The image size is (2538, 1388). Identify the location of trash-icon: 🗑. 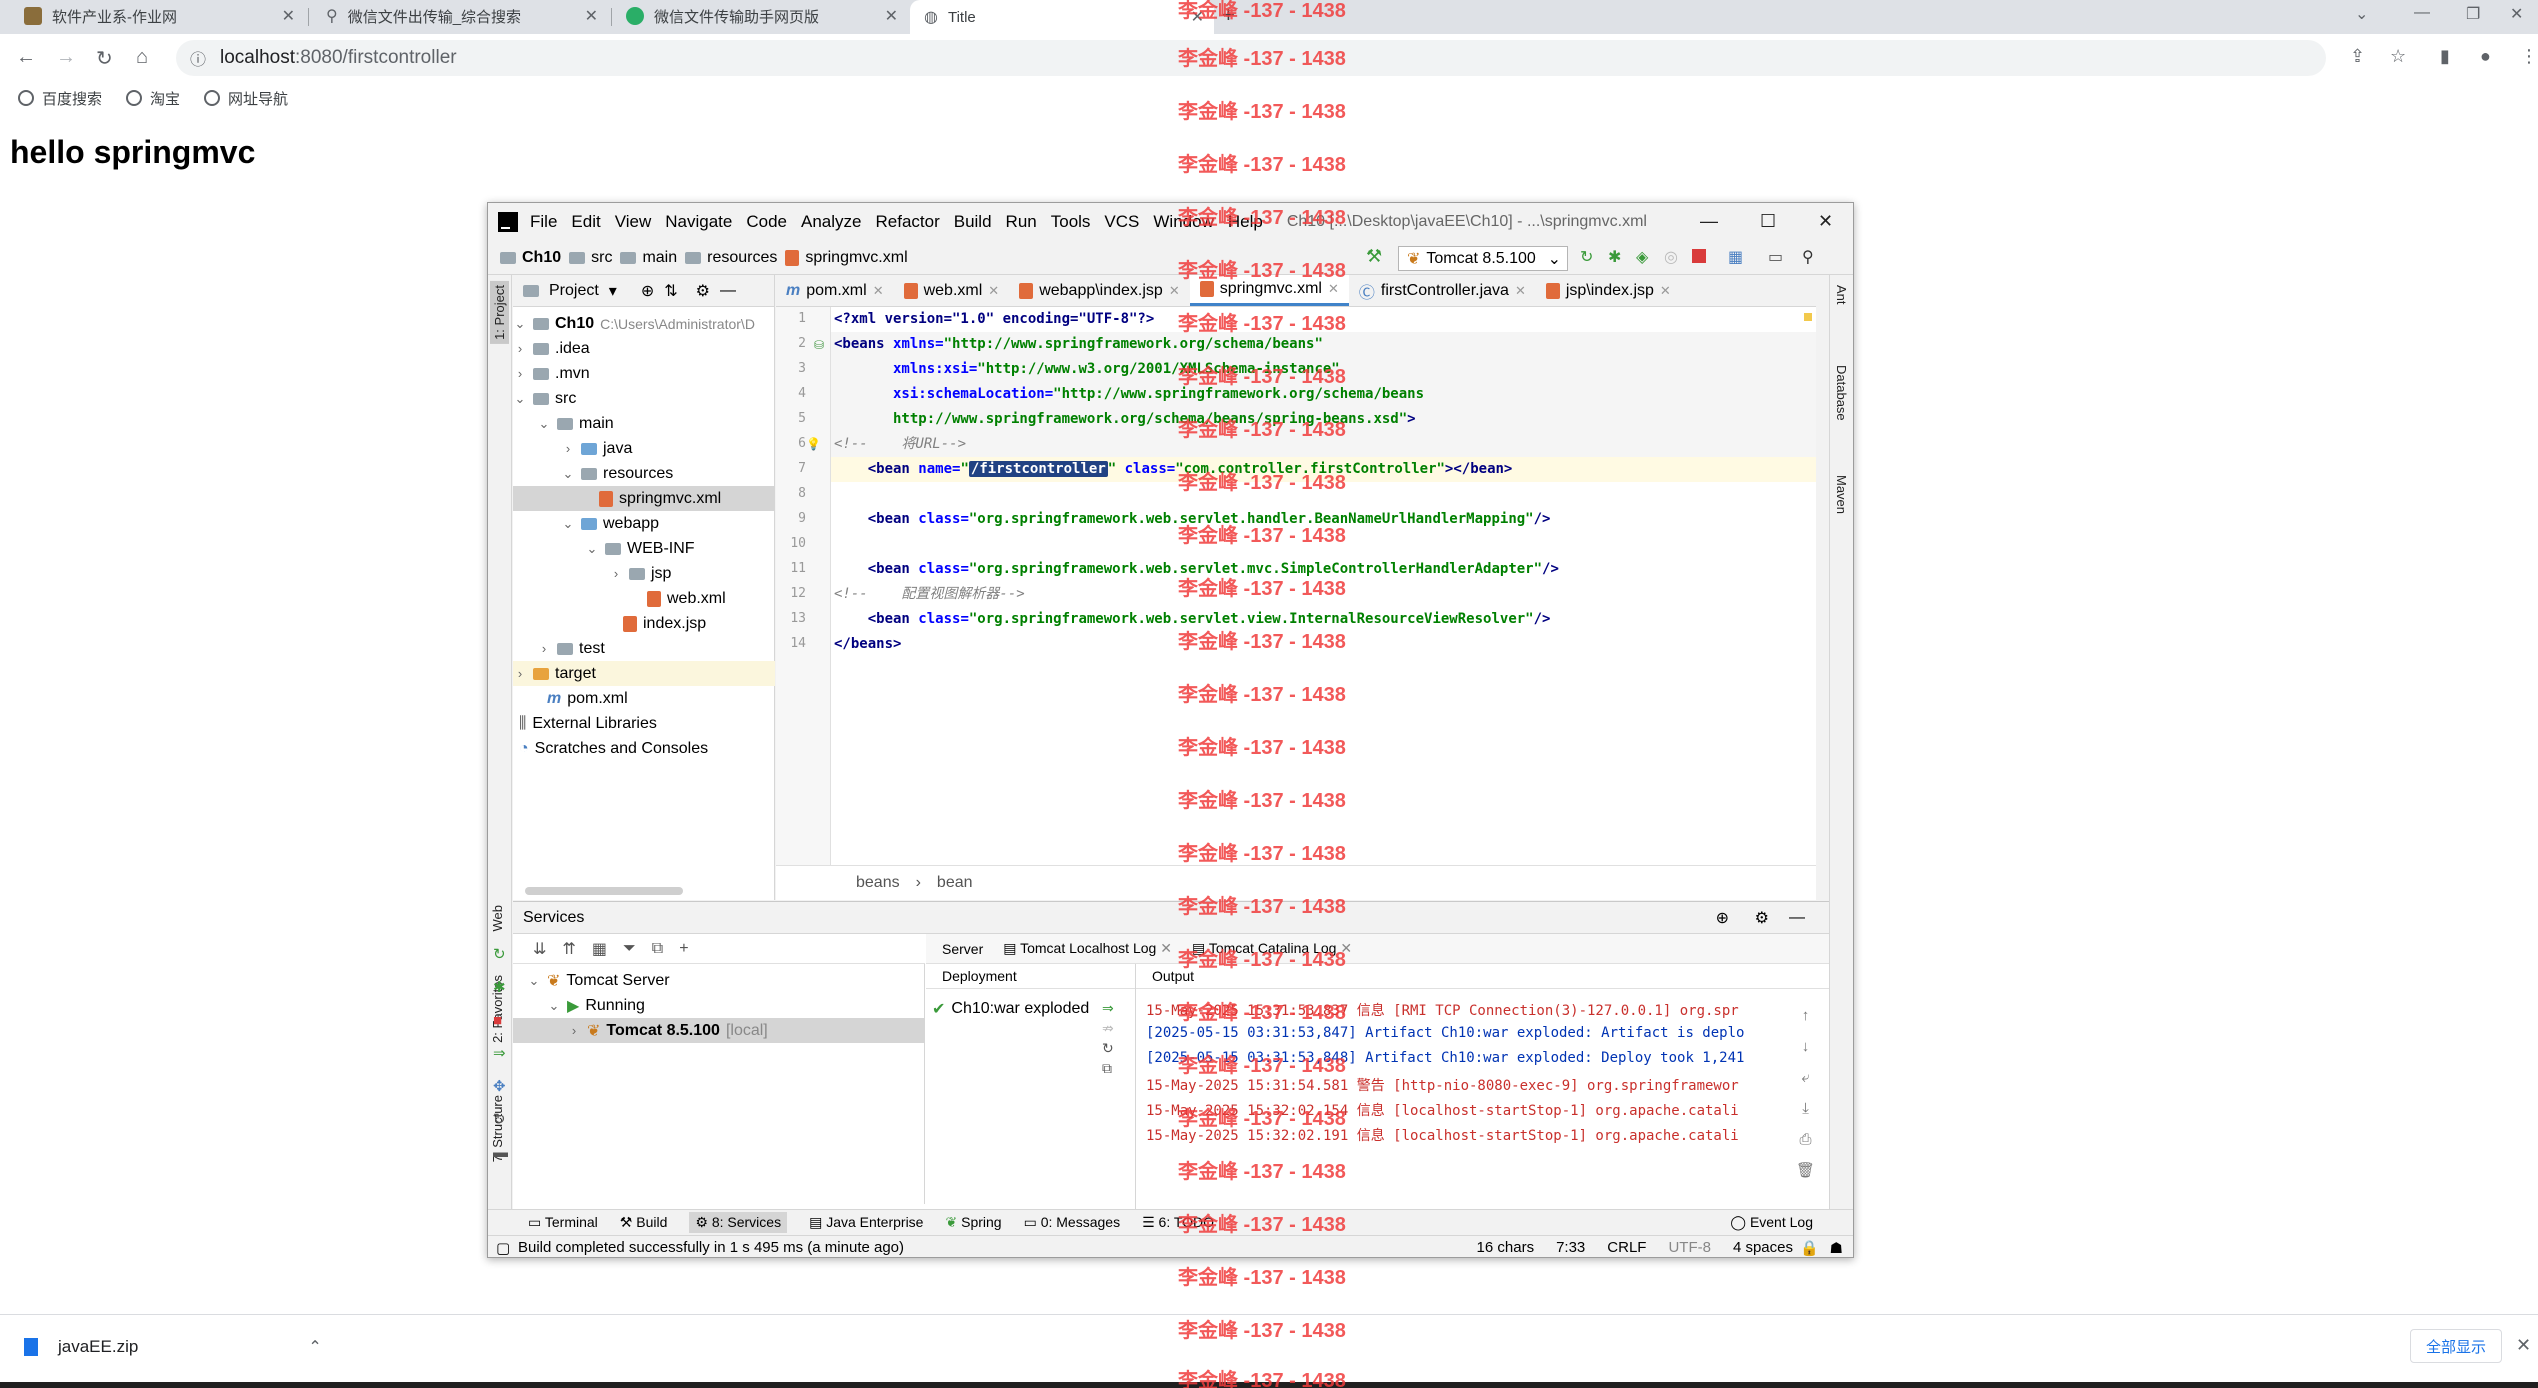
(1805, 1170).